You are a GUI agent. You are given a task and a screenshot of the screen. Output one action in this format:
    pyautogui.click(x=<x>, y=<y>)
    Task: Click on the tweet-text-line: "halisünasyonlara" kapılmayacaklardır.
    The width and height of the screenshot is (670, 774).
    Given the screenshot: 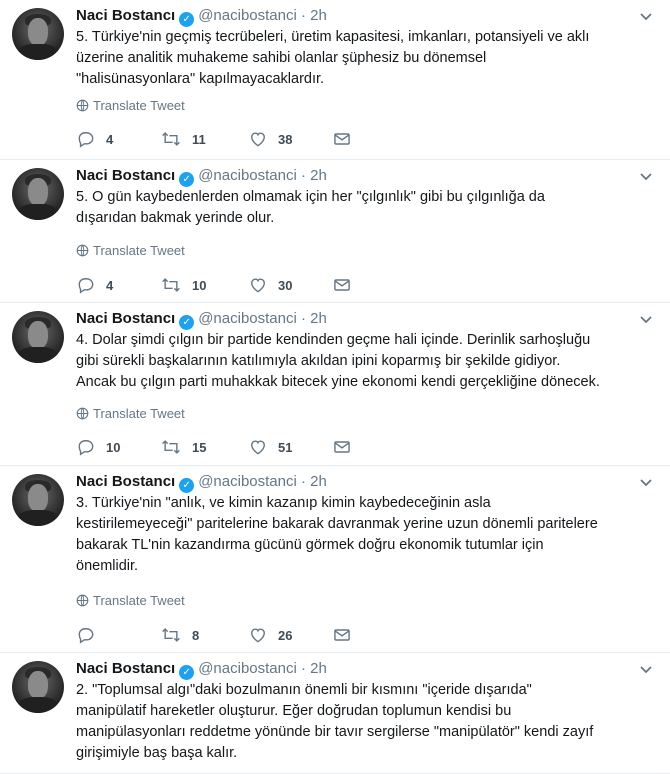 What is the action you would take?
    pyautogui.click(x=200, y=79)
    